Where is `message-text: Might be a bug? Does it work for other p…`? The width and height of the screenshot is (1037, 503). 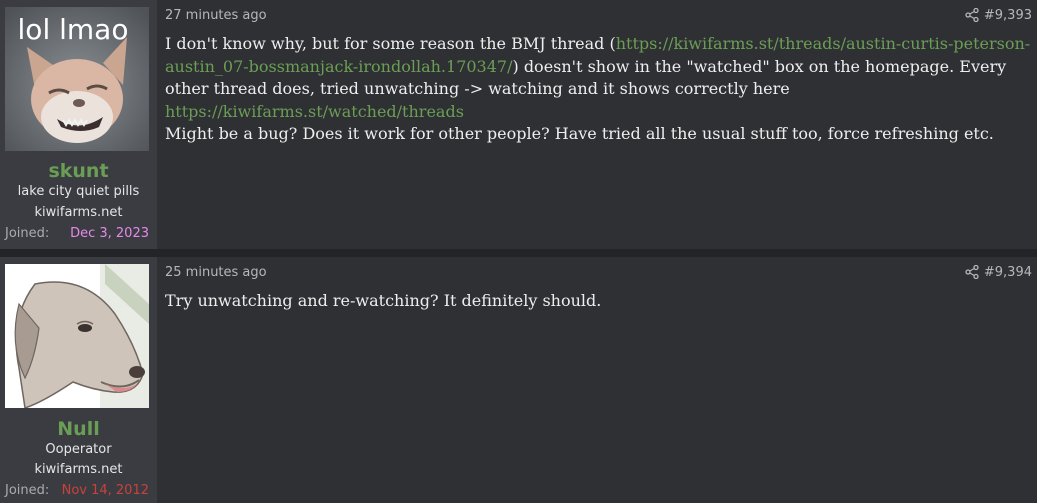 message-text: Might be a bug? Does it work for other p… is located at coordinates (579, 133).